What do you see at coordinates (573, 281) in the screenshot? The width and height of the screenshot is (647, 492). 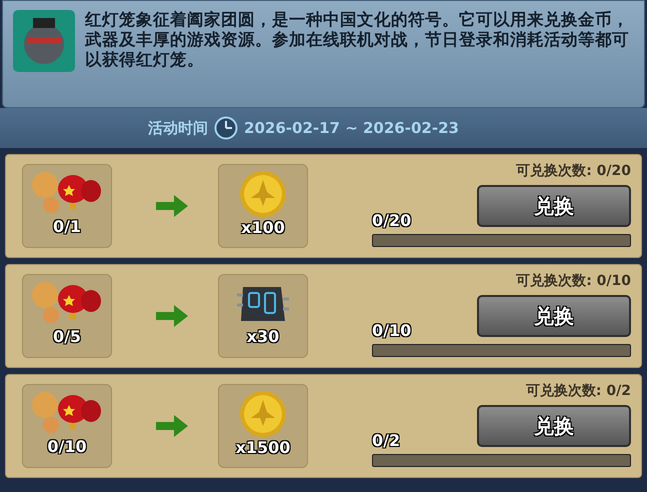 I see `remaining-count: 可兑换次数: 0/10` at bounding box center [573, 281].